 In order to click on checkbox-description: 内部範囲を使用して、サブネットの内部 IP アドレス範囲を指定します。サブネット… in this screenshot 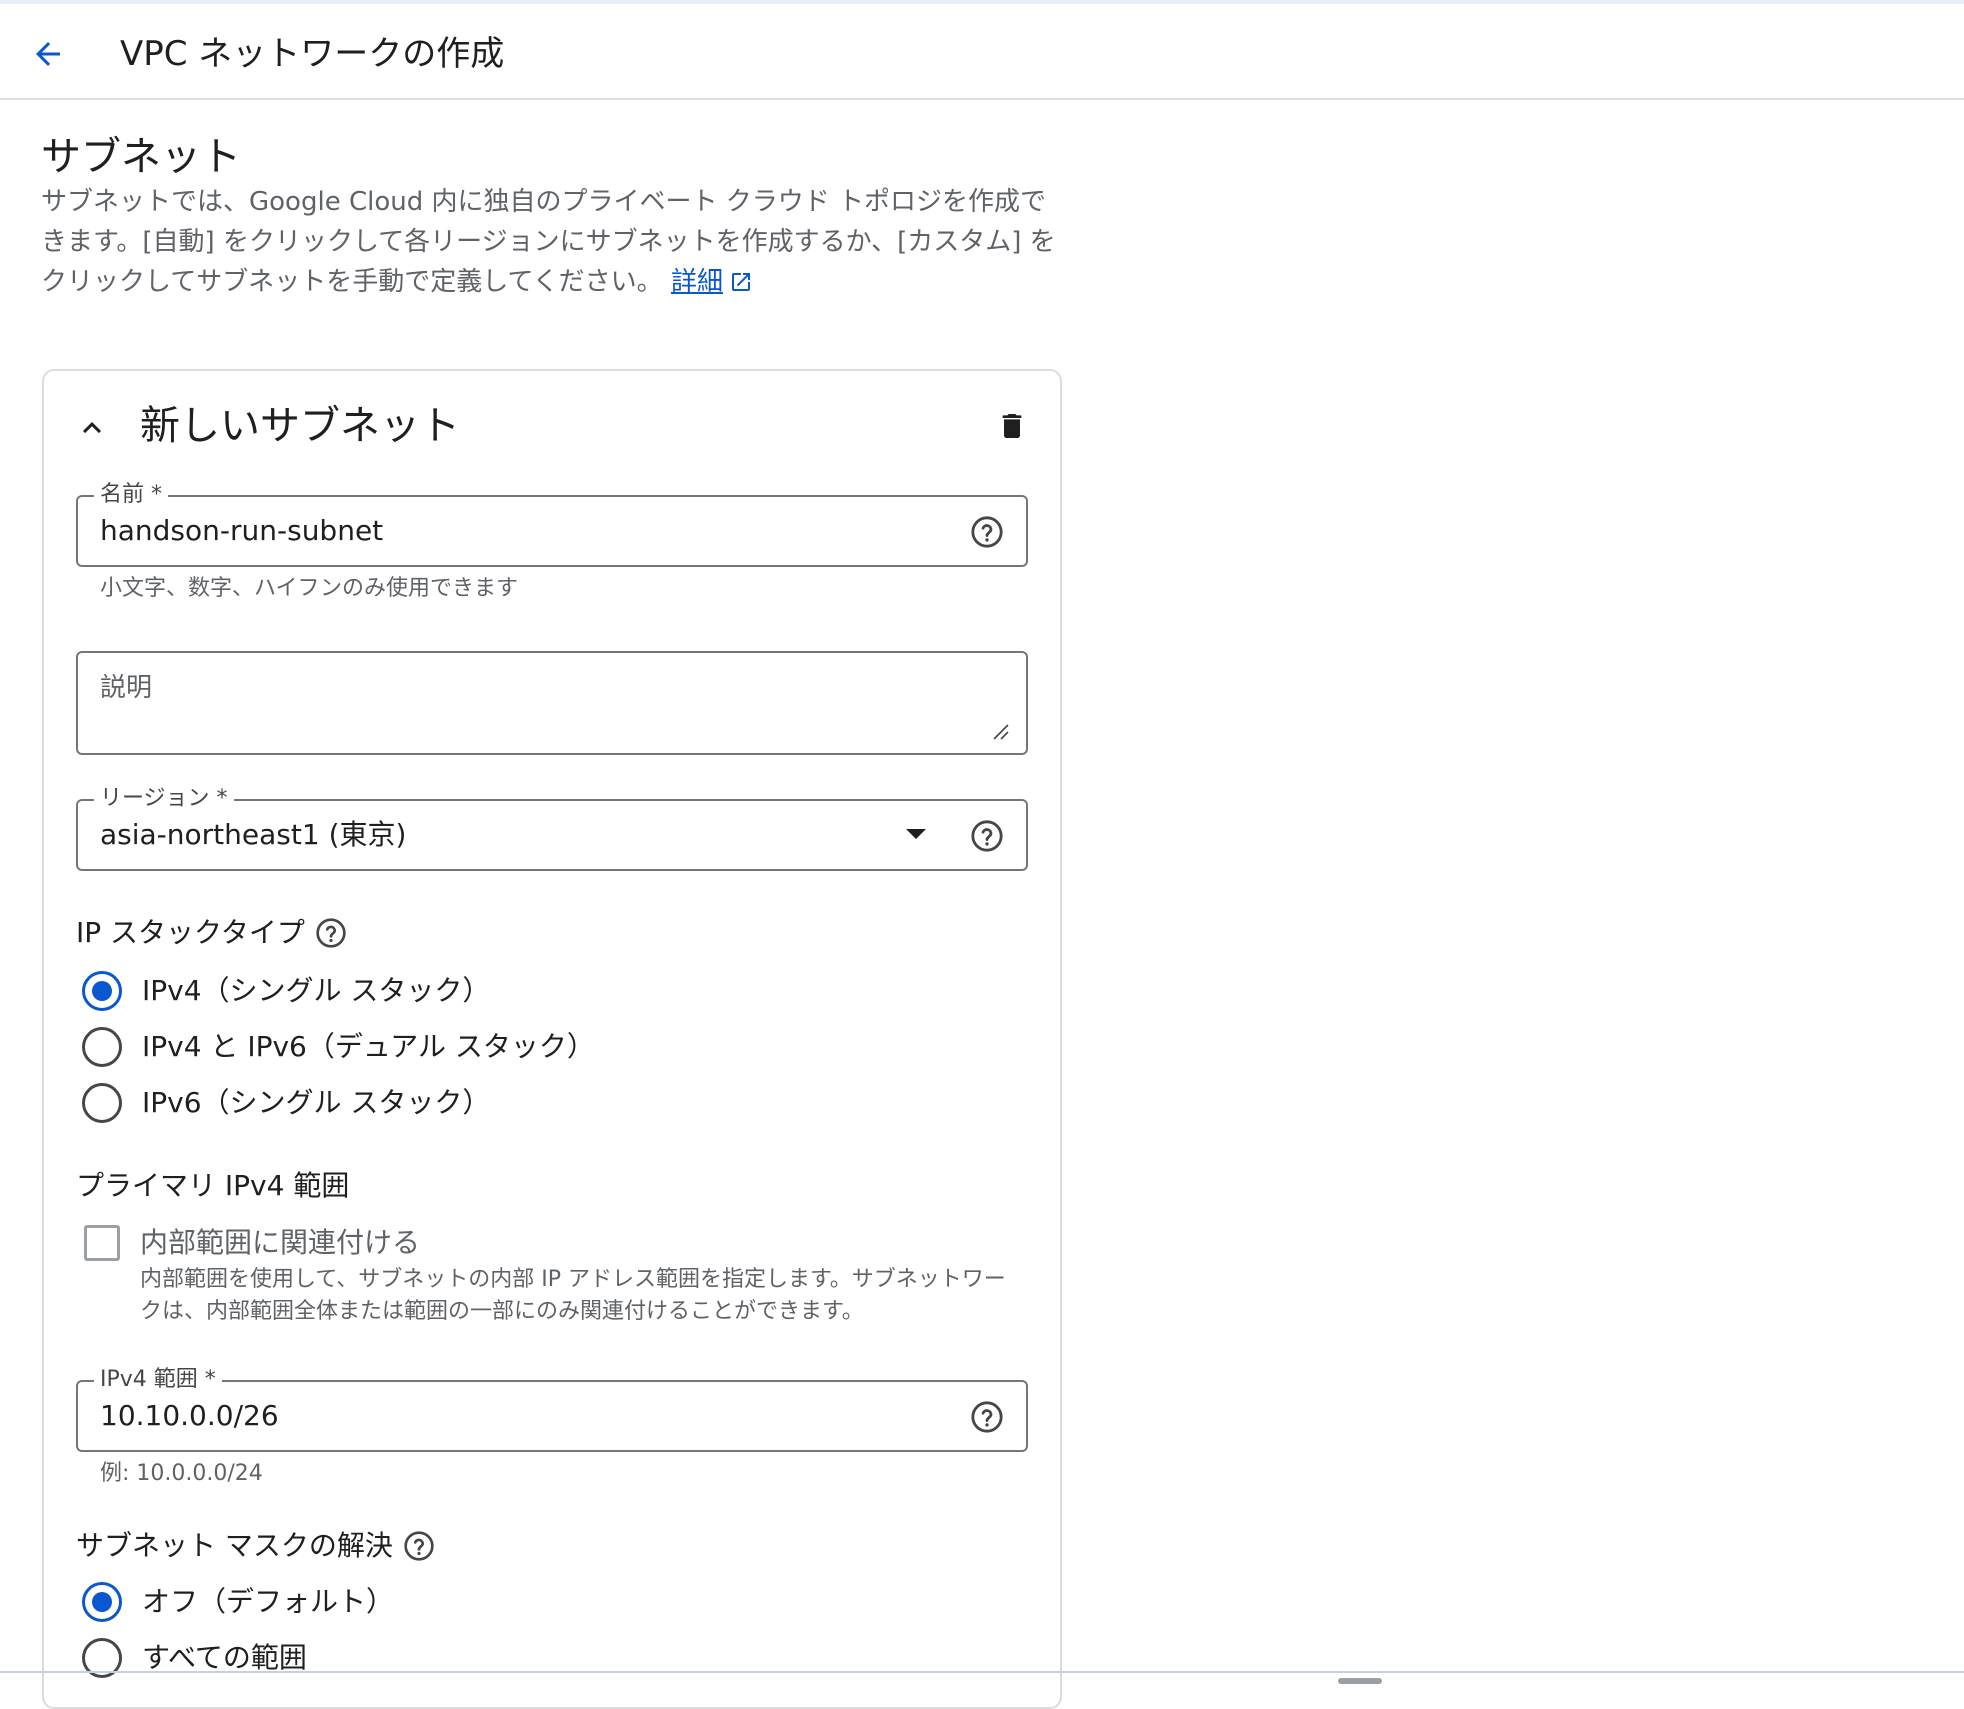, I will do `click(573, 1295)`.